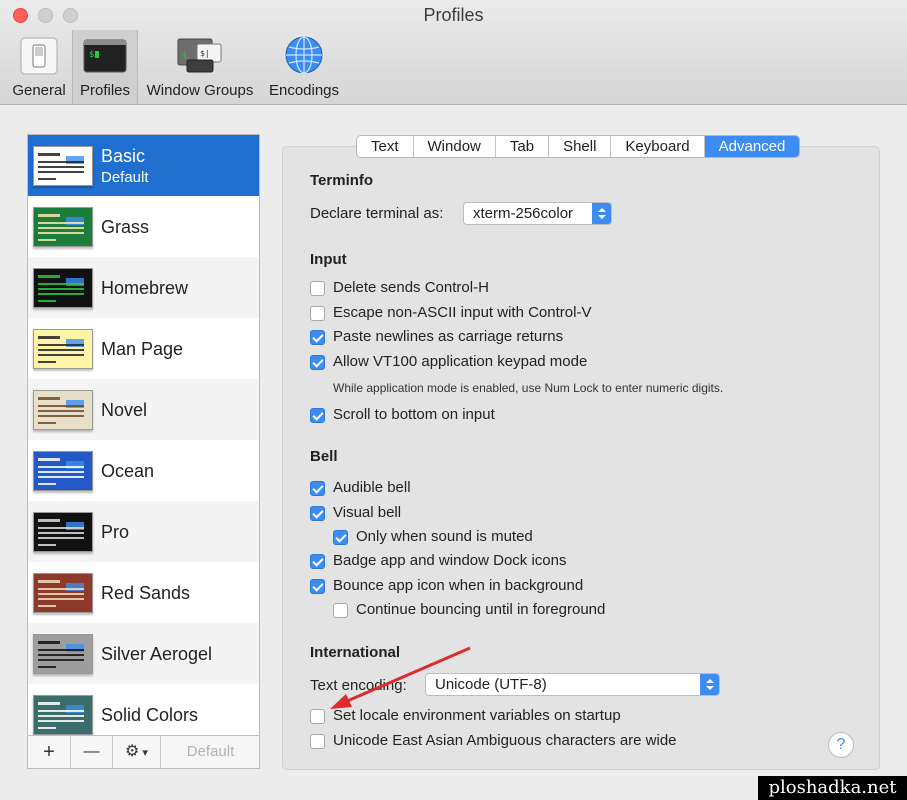 This screenshot has height=800, width=907. I want to click on checkbox-label: Bounce app icon when in background, so click(458, 585).